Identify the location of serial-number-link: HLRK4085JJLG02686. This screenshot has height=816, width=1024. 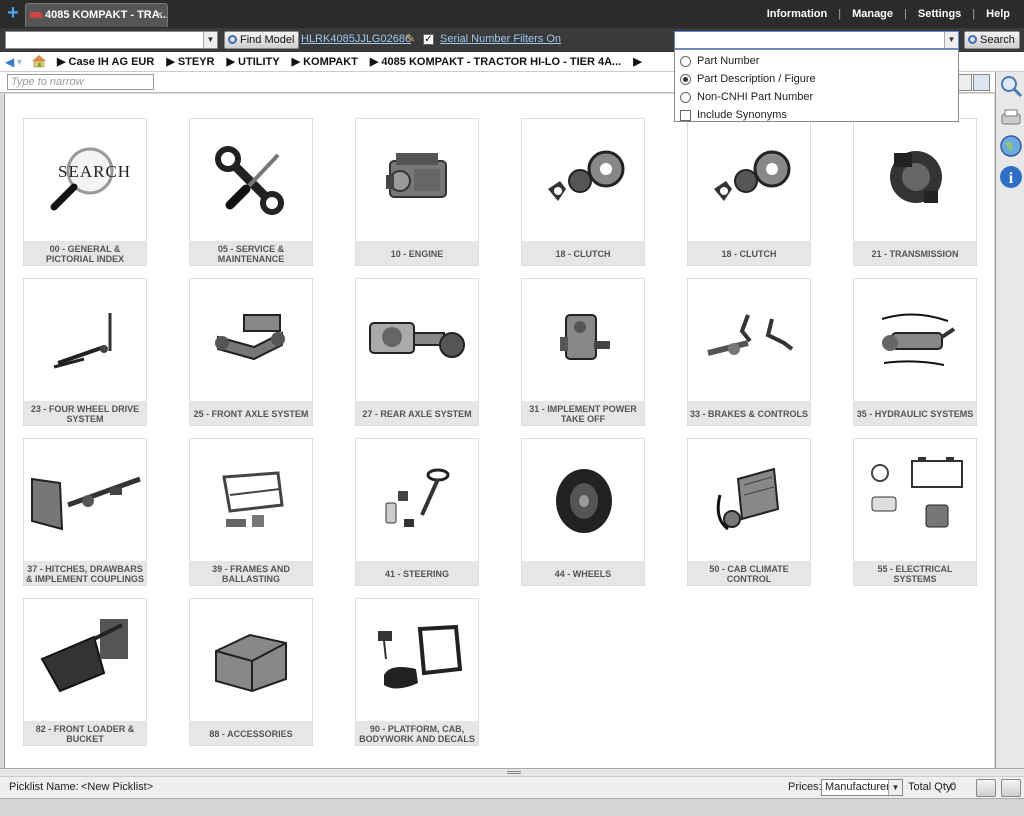
(356, 39).